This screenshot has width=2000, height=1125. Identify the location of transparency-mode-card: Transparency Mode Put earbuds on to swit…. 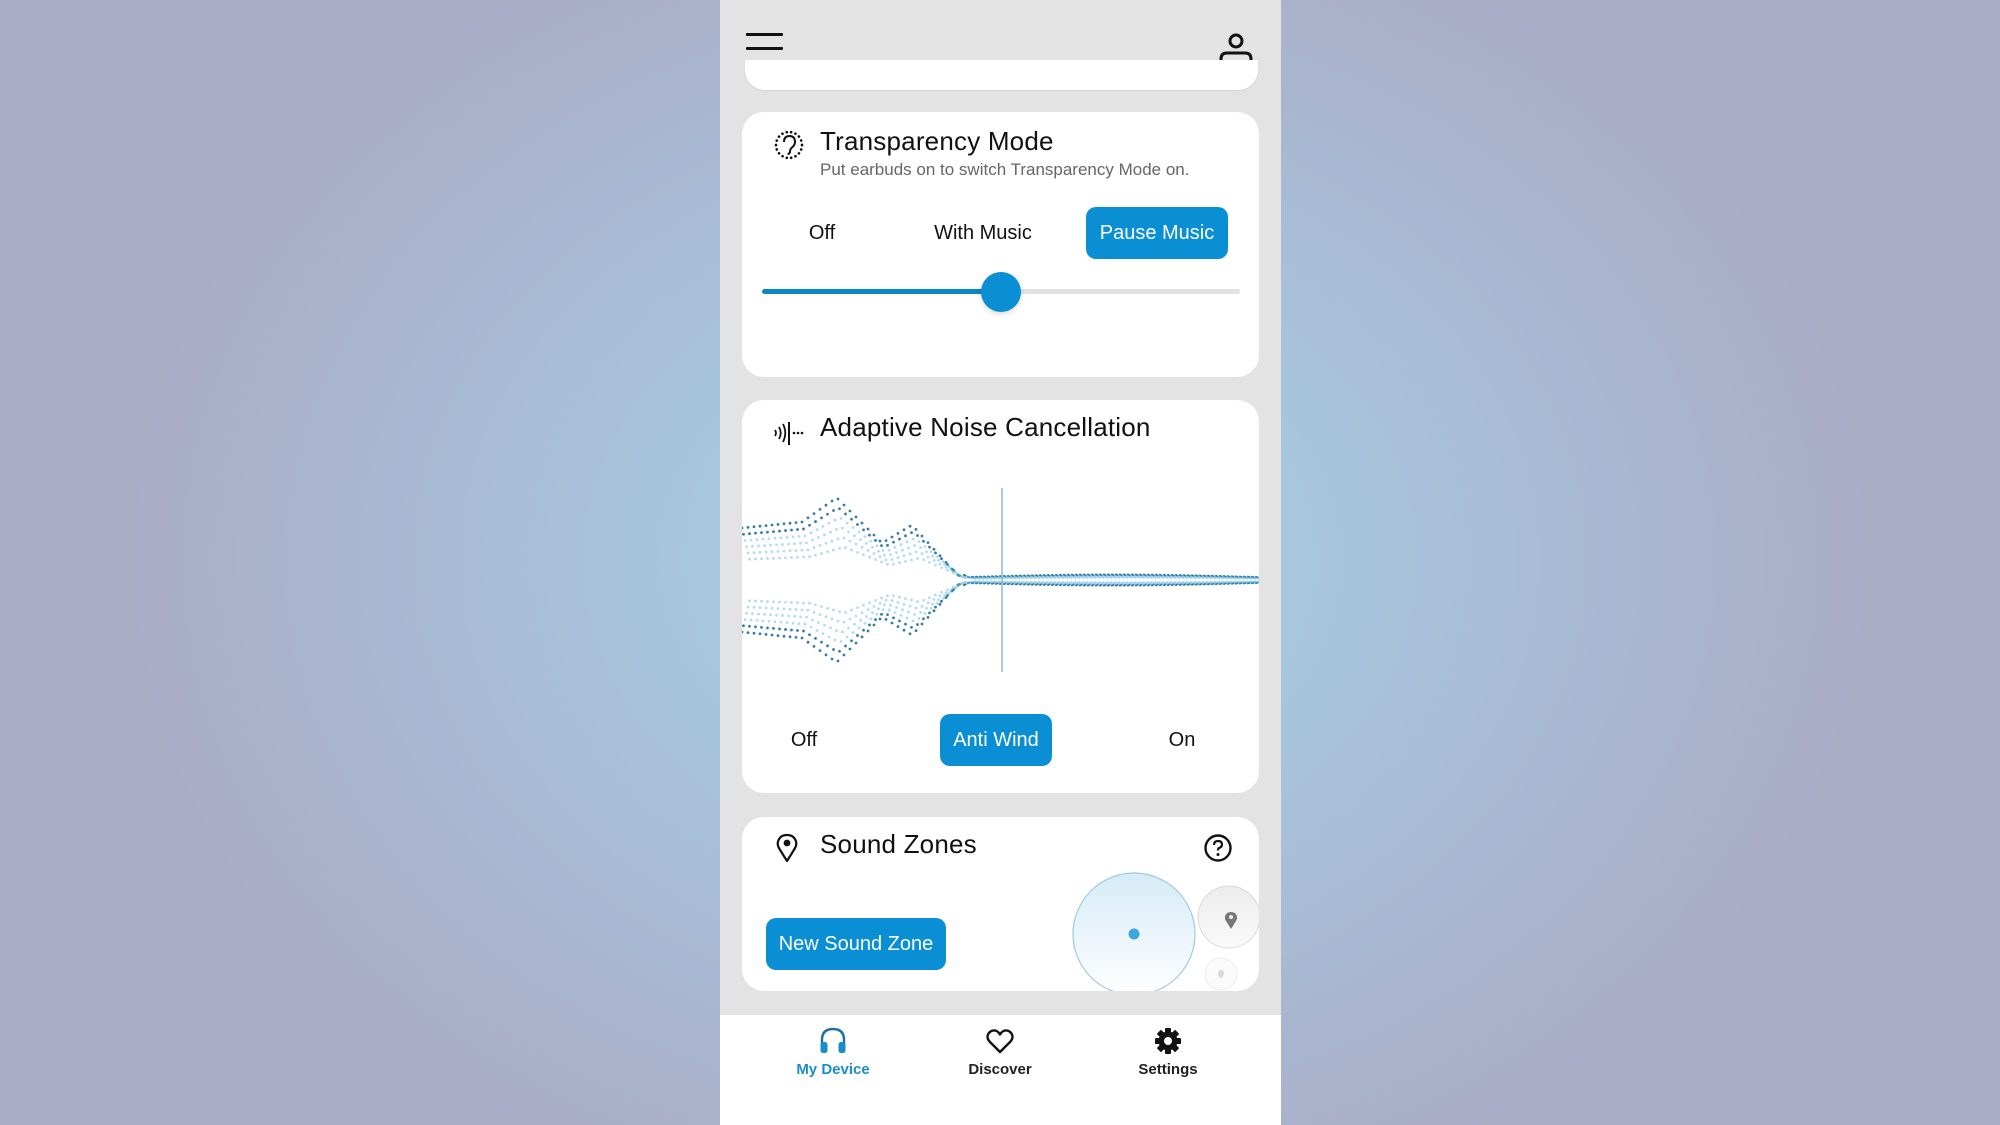
(1000, 244).